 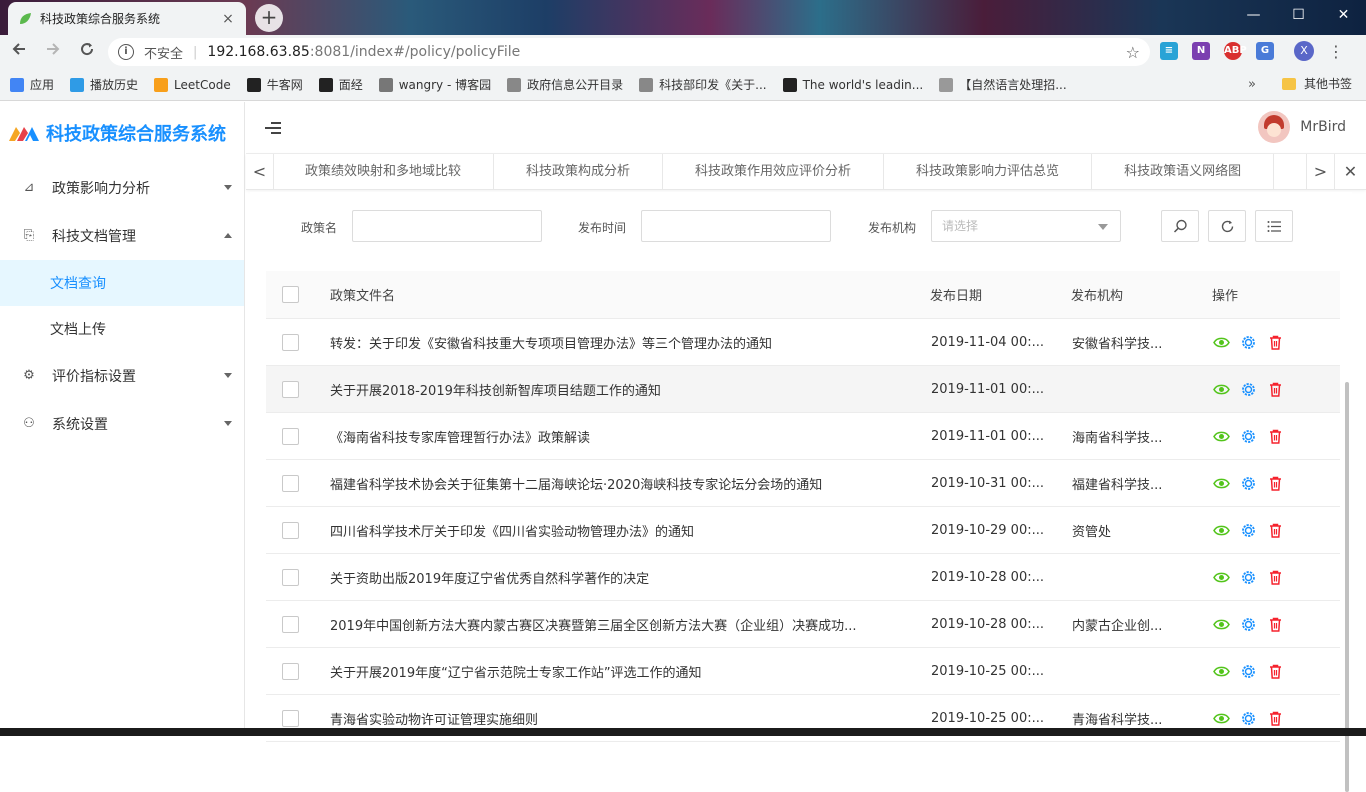 I want to click on forward-button, so click(x=53, y=52).